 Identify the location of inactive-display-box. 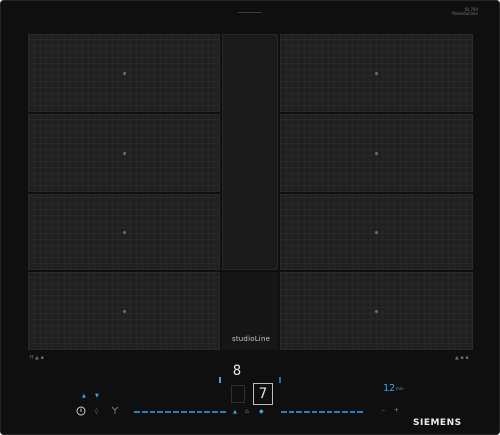
(238, 394).